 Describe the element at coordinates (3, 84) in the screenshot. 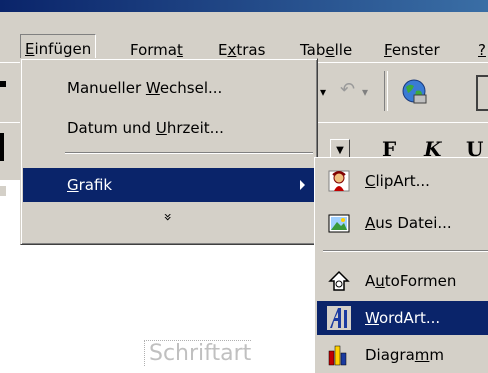

I see `toolbar-fragment` at that location.